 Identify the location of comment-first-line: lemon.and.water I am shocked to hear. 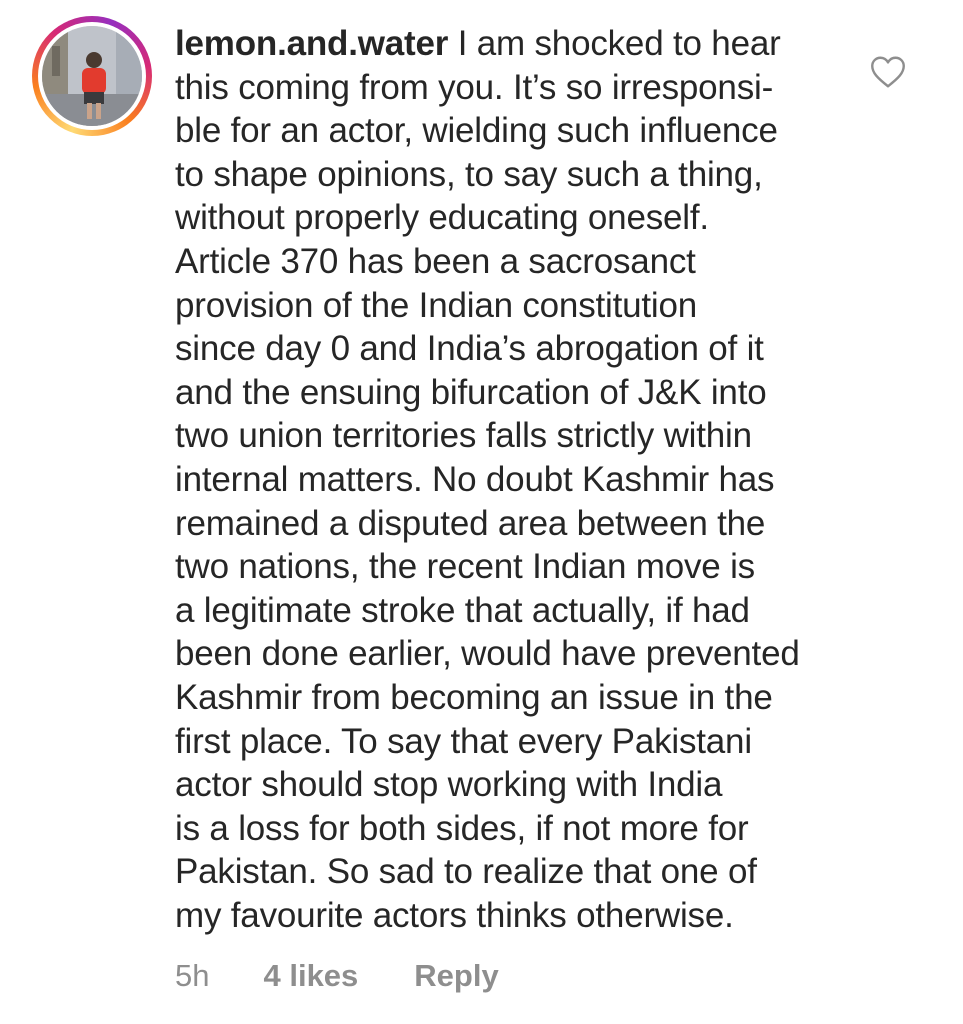
(515, 44).